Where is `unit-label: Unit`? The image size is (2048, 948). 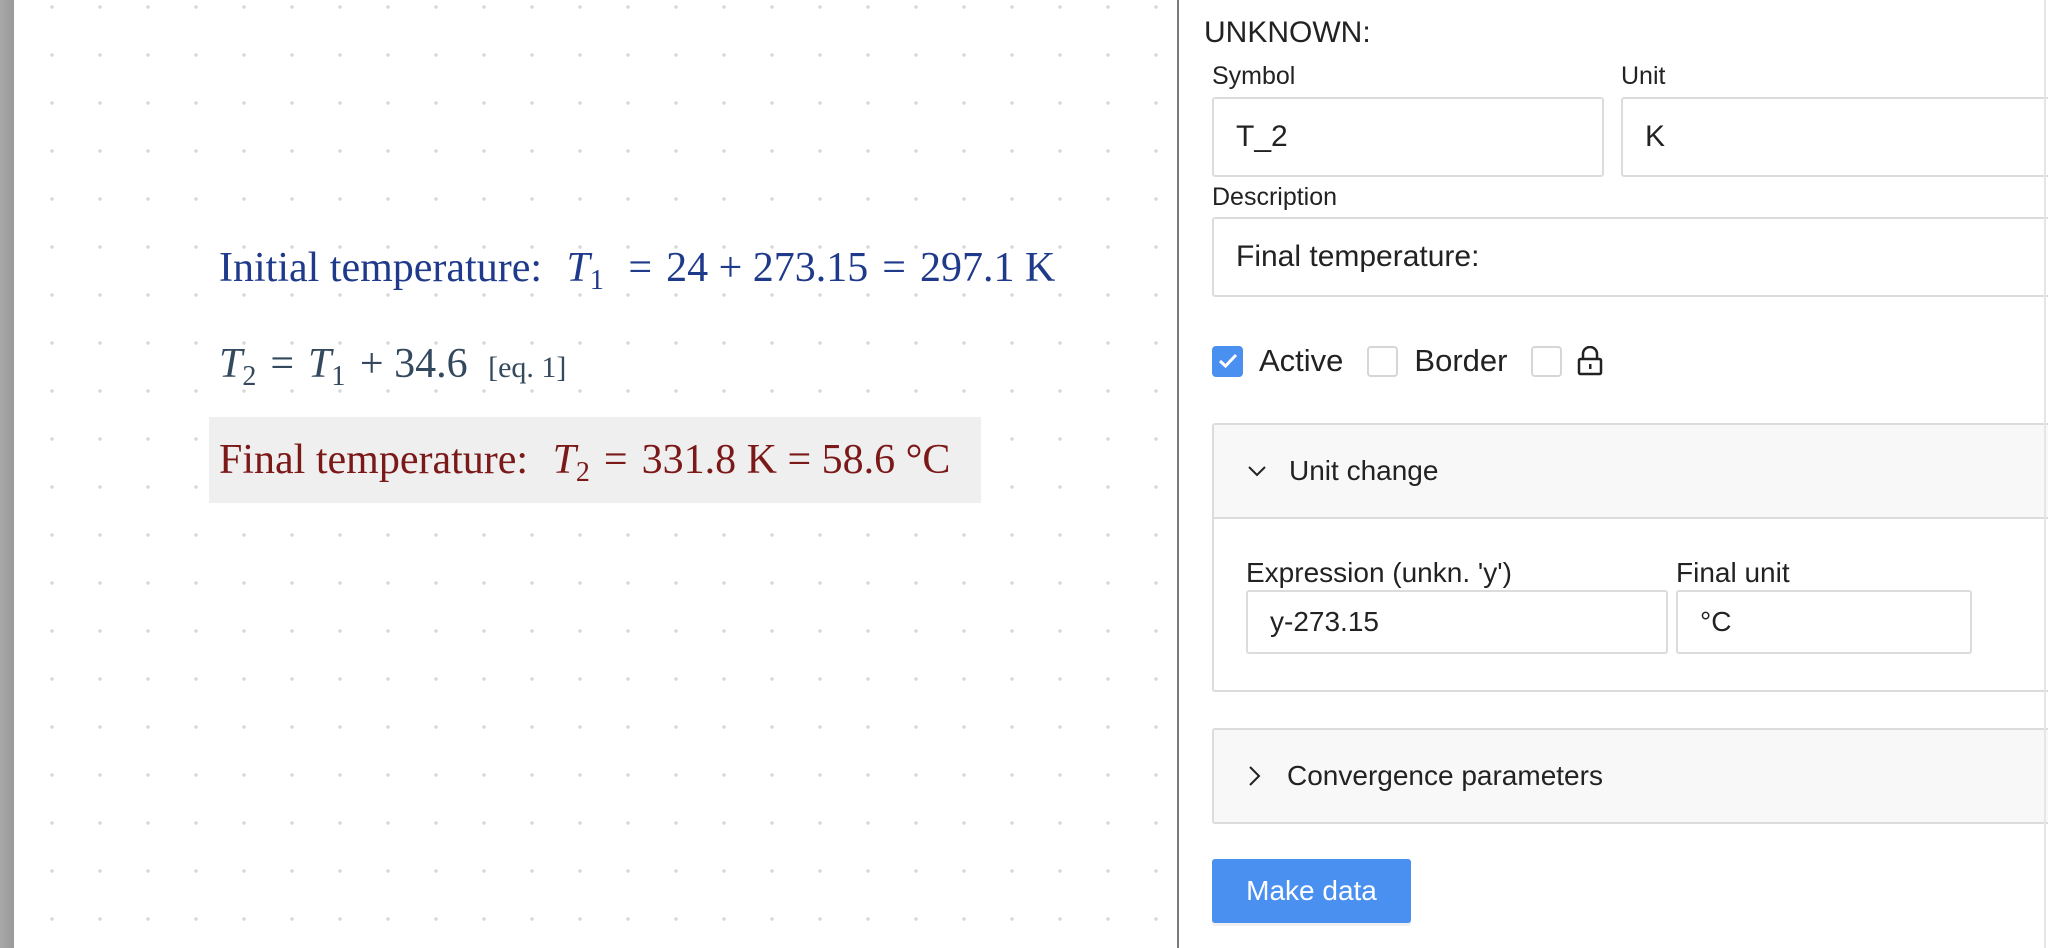 unit-label: Unit is located at coordinates (1643, 76).